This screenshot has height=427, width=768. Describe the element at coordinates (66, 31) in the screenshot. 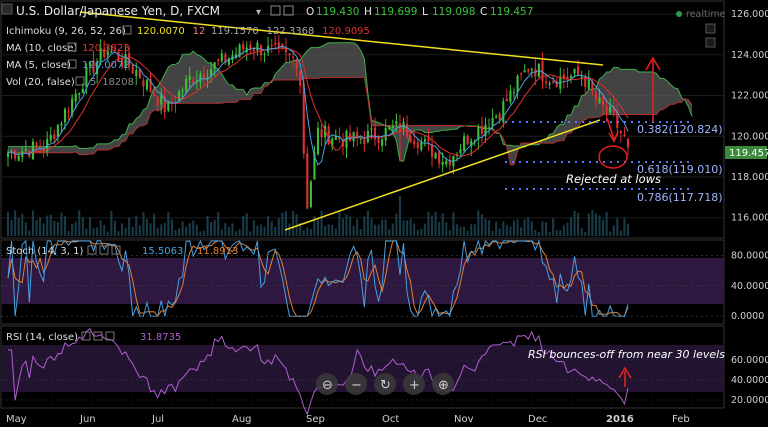

I see `indicator-label: Ichimoku (9, 26, 52, 26)` at that location.